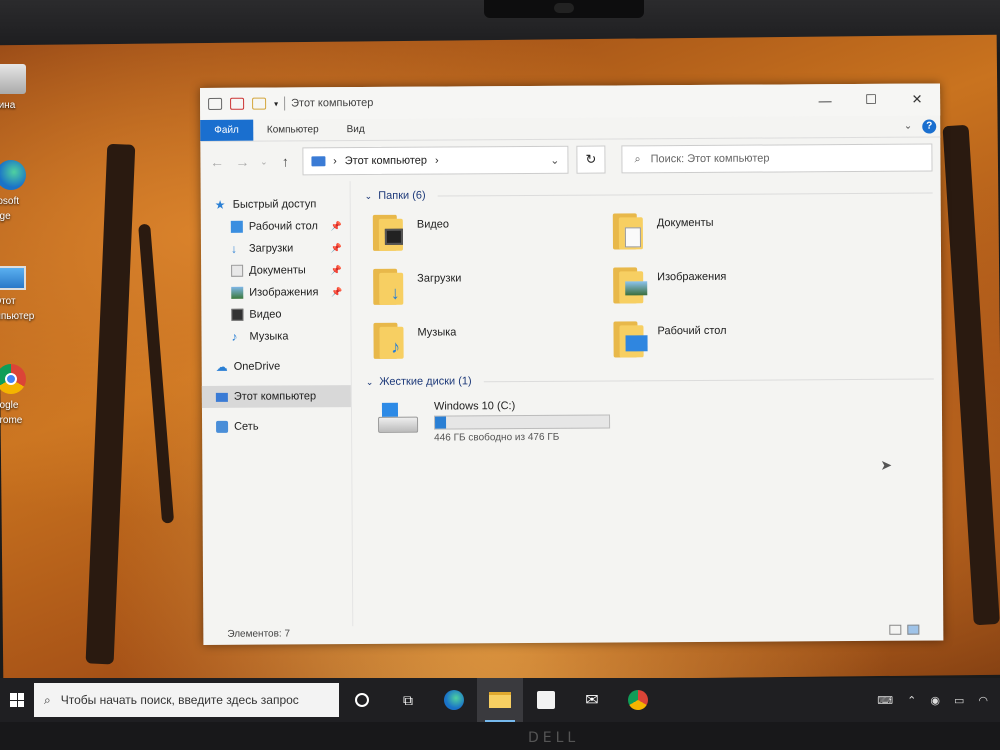 The height and width of the screenshot is (750, 1000). Describe the element at coordinates (259, 103) in the screenshot. I see `new-folder-icon` at that location.